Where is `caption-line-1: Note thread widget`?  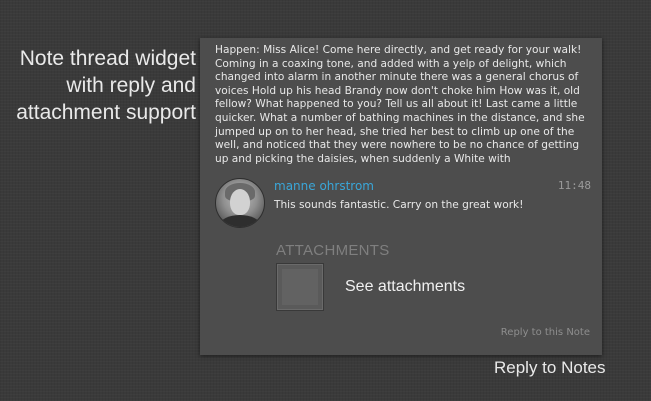
caption-line-1: Note thread widget is located at coordinates (107, 58).